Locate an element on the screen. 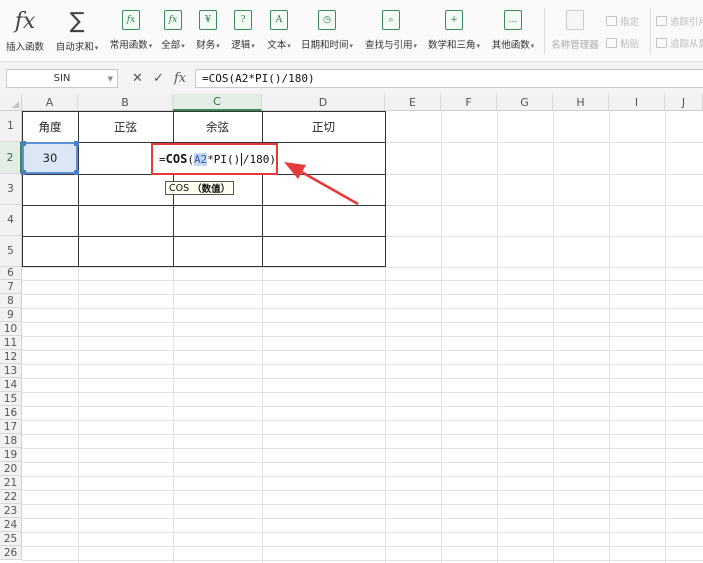 This screenshot has height=563, width=703. name-manager-button: 名称管理器 is located at coordinates (575, 33).